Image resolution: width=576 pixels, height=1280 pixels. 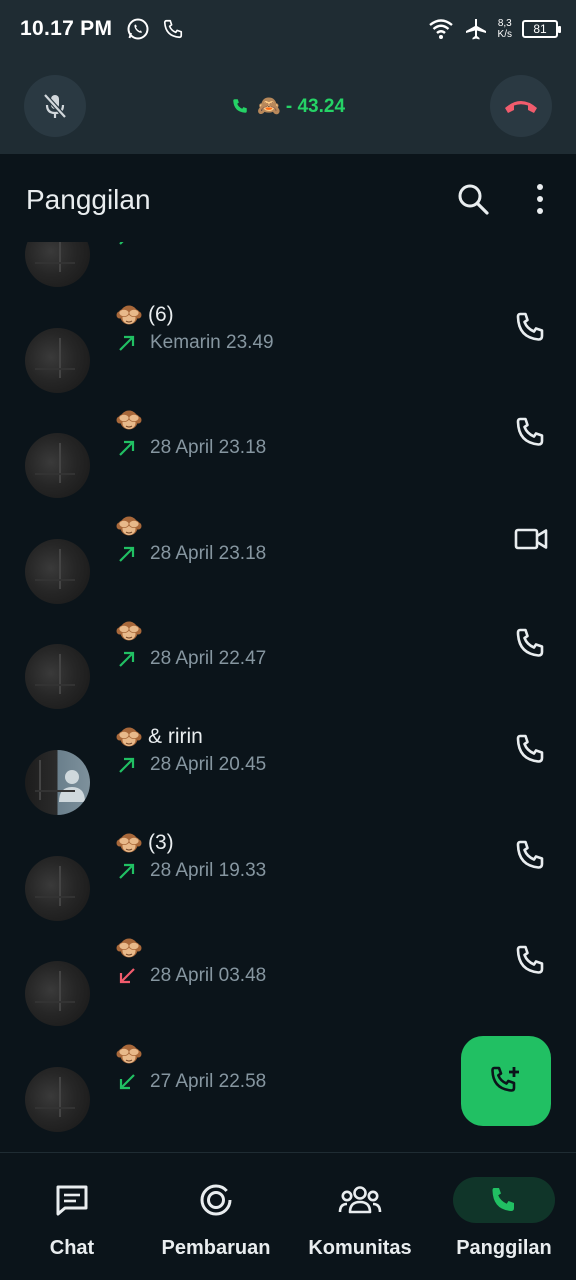 I want to click on nav-chat-label: Chat, so click(x=72, y=1248).